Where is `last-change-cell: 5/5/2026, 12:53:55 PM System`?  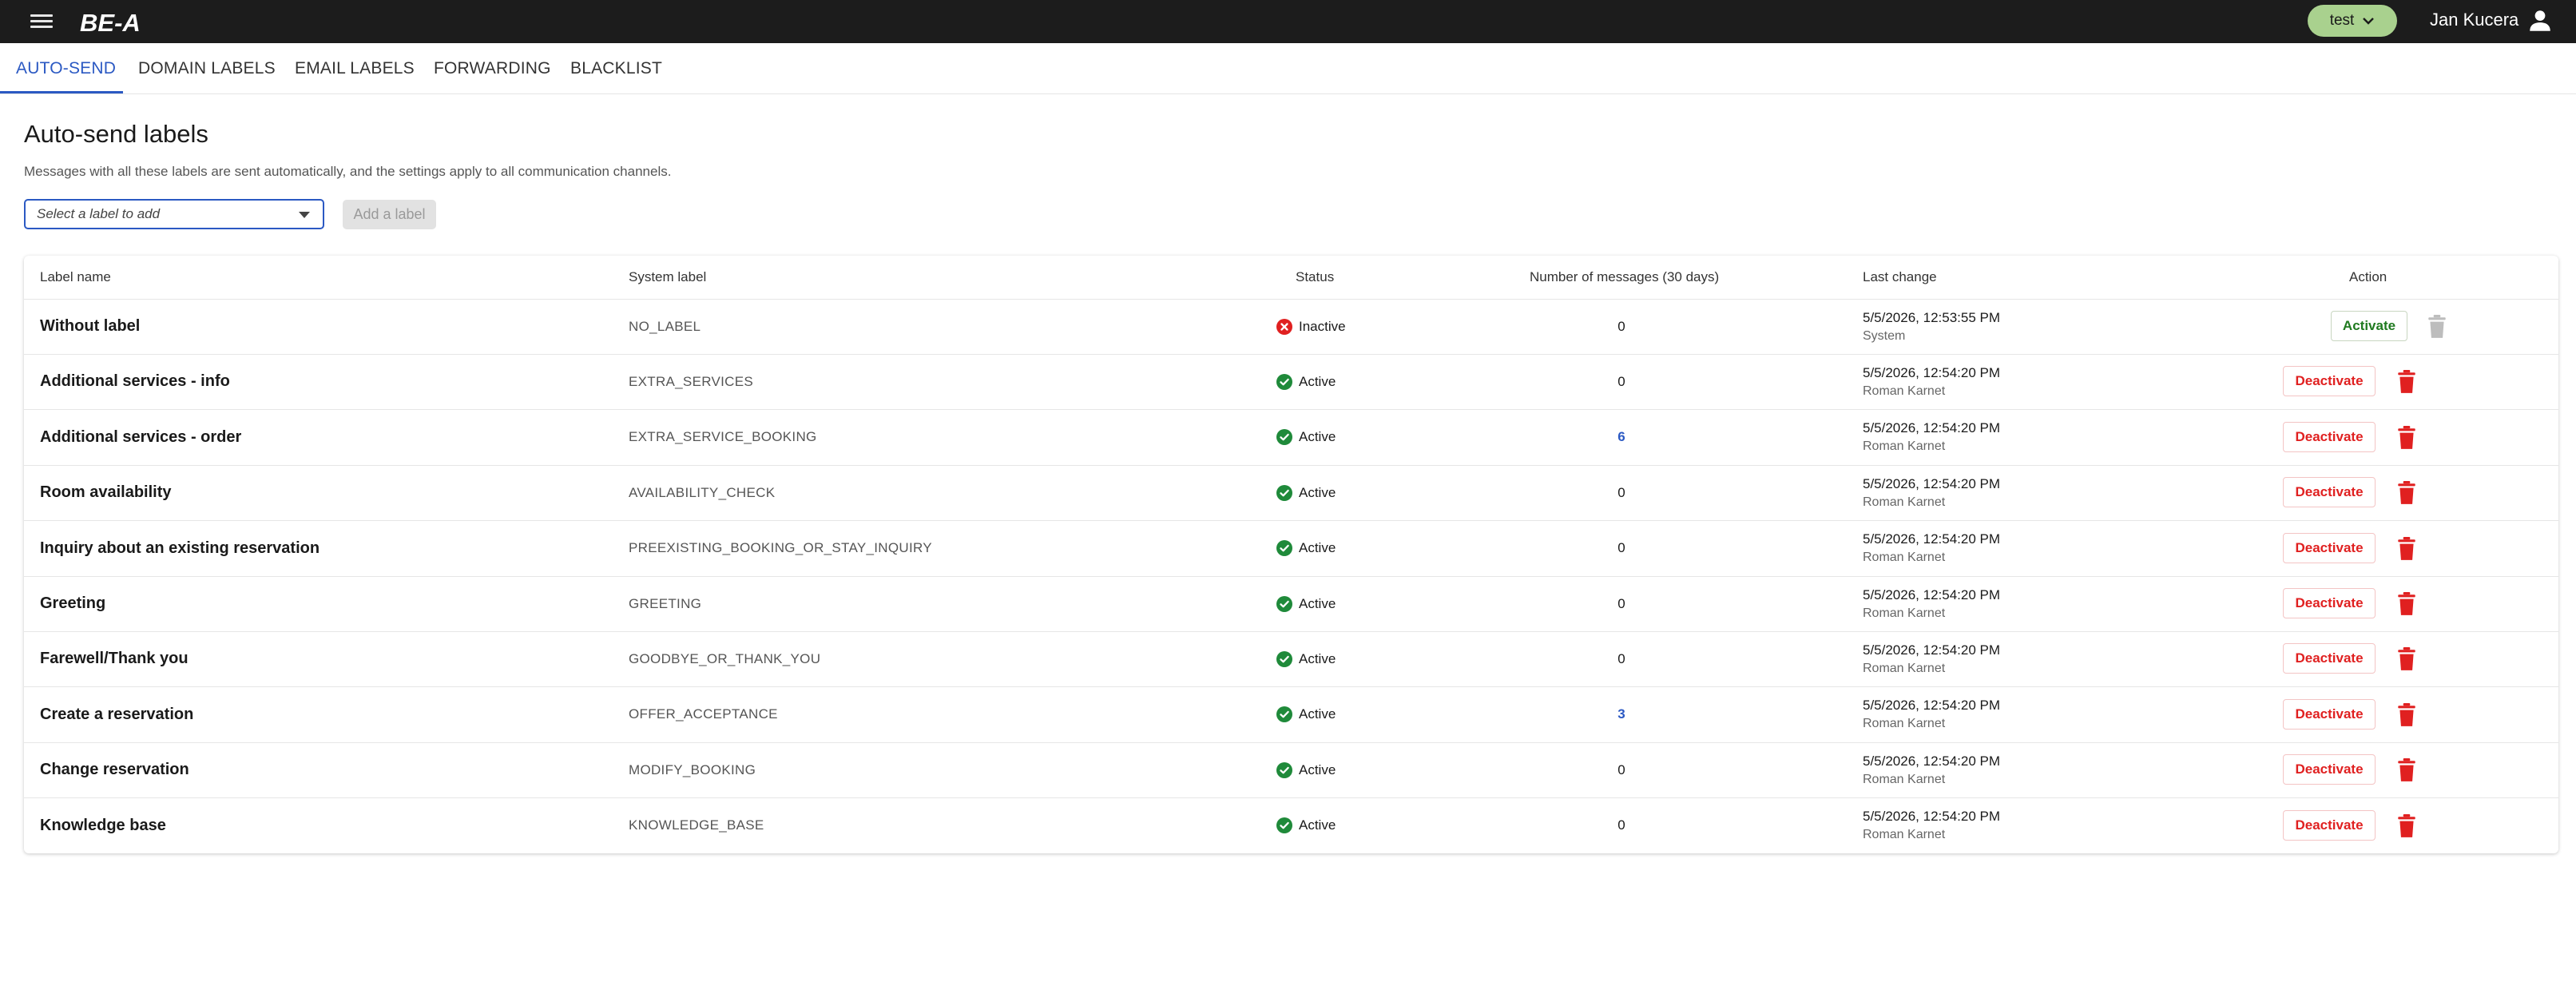
last-change-cell: 5/5/2026, 12:53:55 PM System is located at coordinates (1931, 326).